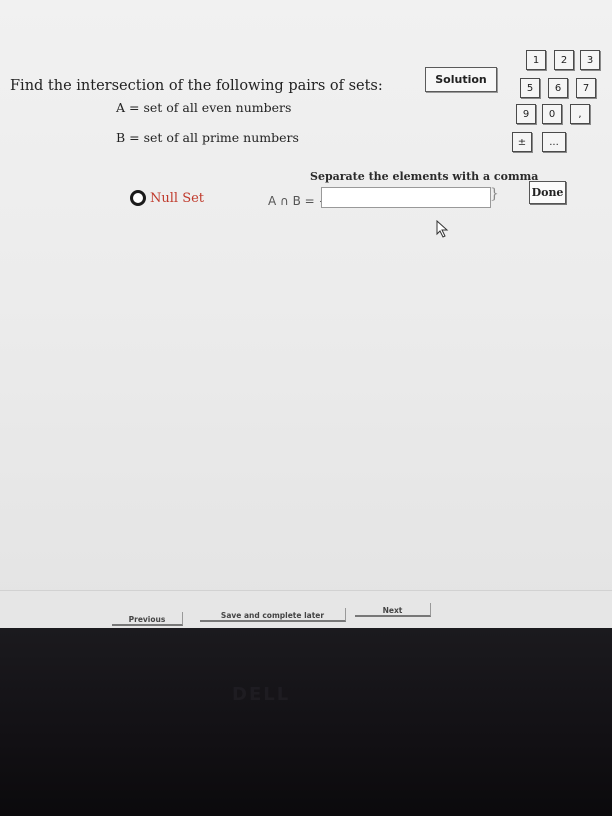 The height and width of the screenshot is (816, 612). Describe the element at coordinates (522, 142) in the screenshot. I see `key-plus-minus: ±` at that location.